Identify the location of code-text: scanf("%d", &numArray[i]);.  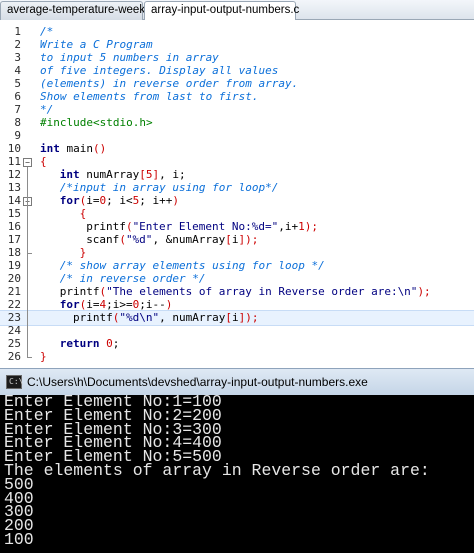
(172, 240).